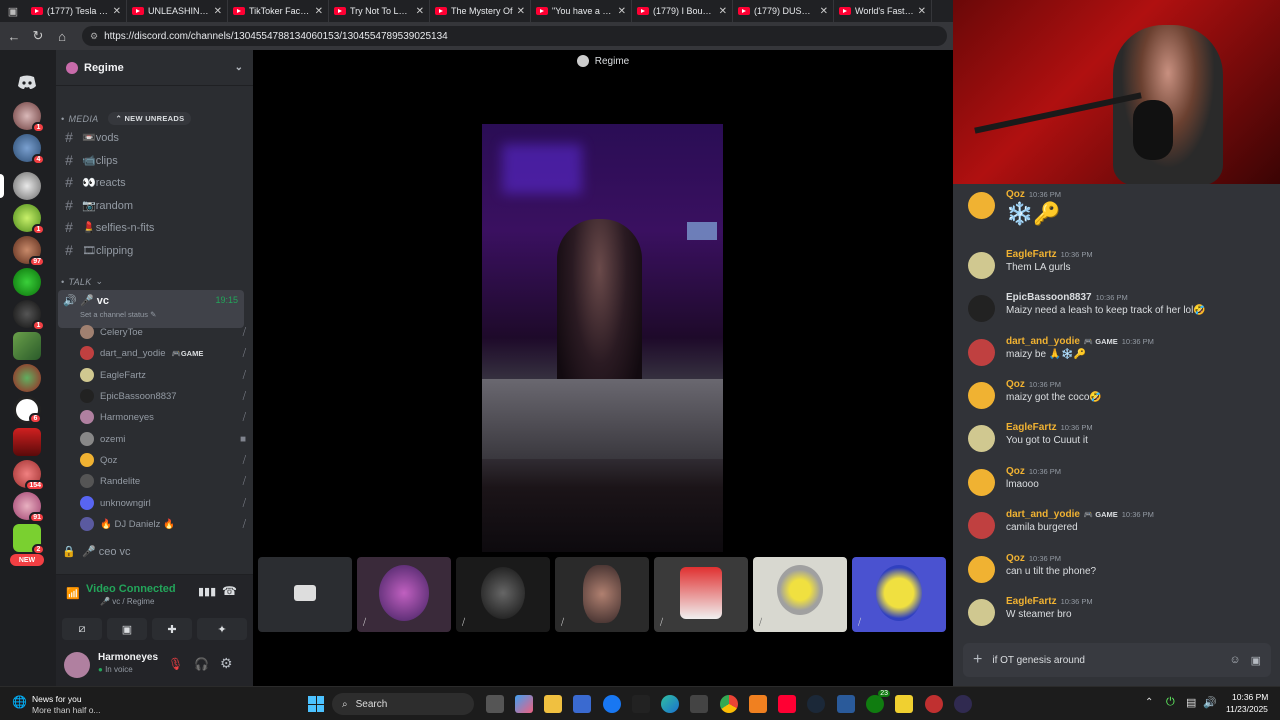  I want to click on channel-reacts: # 👀reacts, so click(154, 182).